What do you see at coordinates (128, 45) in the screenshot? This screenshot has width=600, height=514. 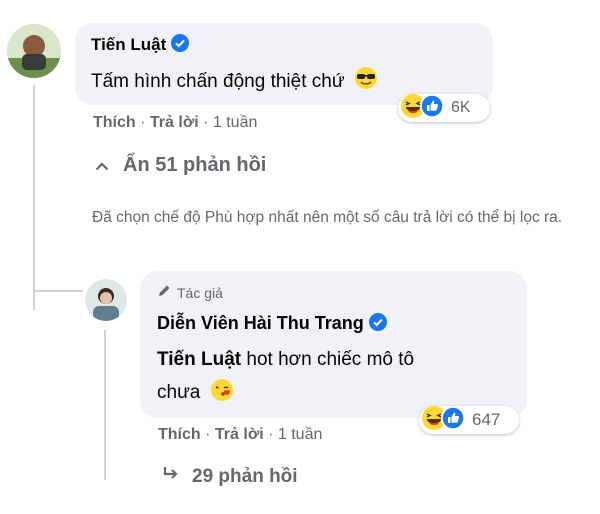 I see `comment-author: Tiến Luật` at bounding box center [128, 45].